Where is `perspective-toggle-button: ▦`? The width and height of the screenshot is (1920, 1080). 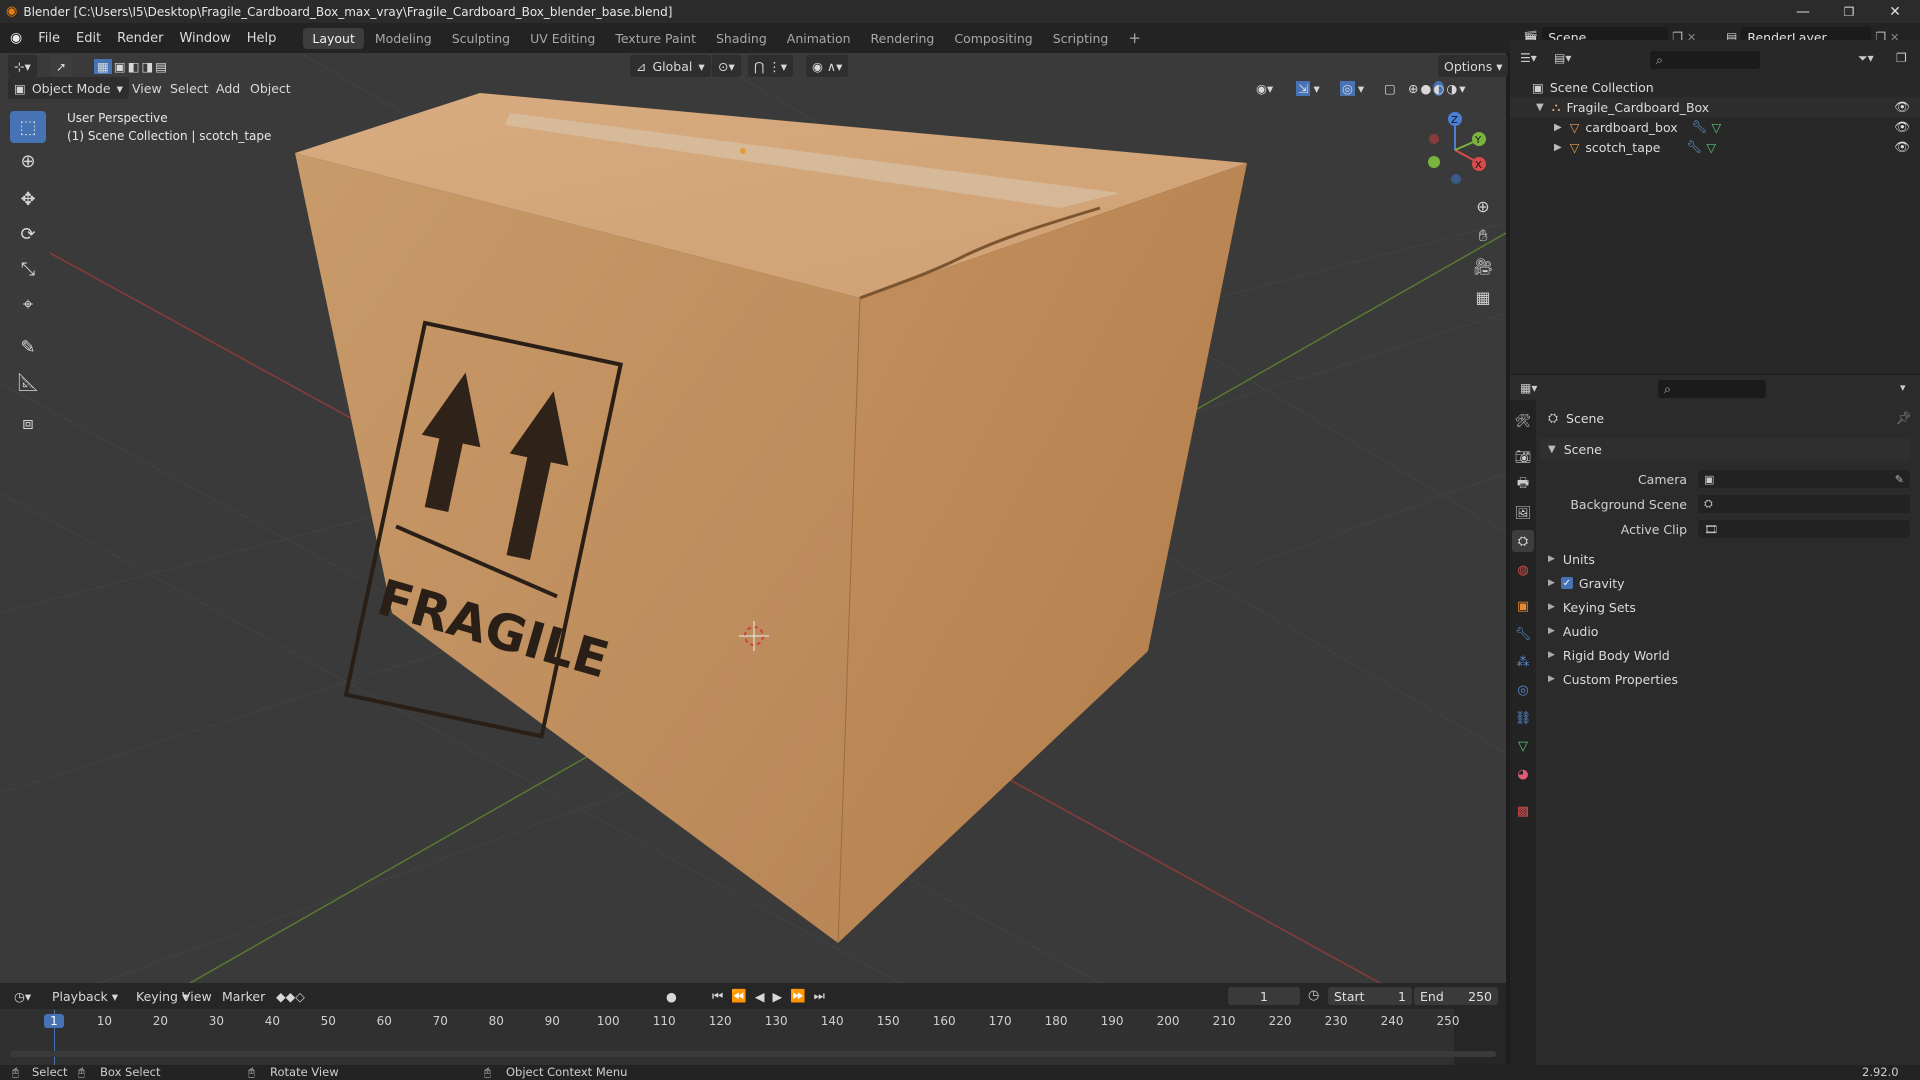 perspective-toggle-button: ▦ is located at coordinates (1483, 297).